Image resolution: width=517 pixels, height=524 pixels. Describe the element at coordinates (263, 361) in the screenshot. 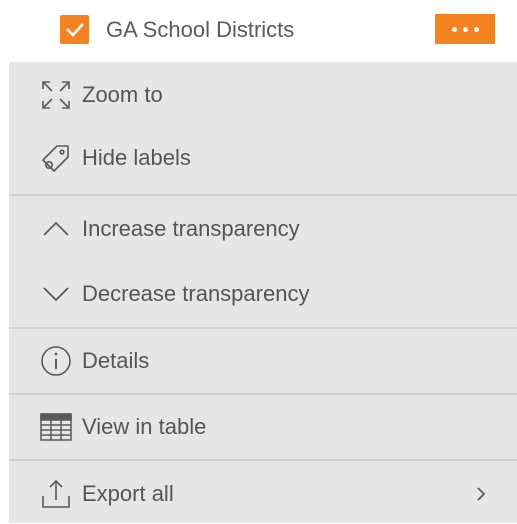

I see `menu-item-details: Details` at that location.